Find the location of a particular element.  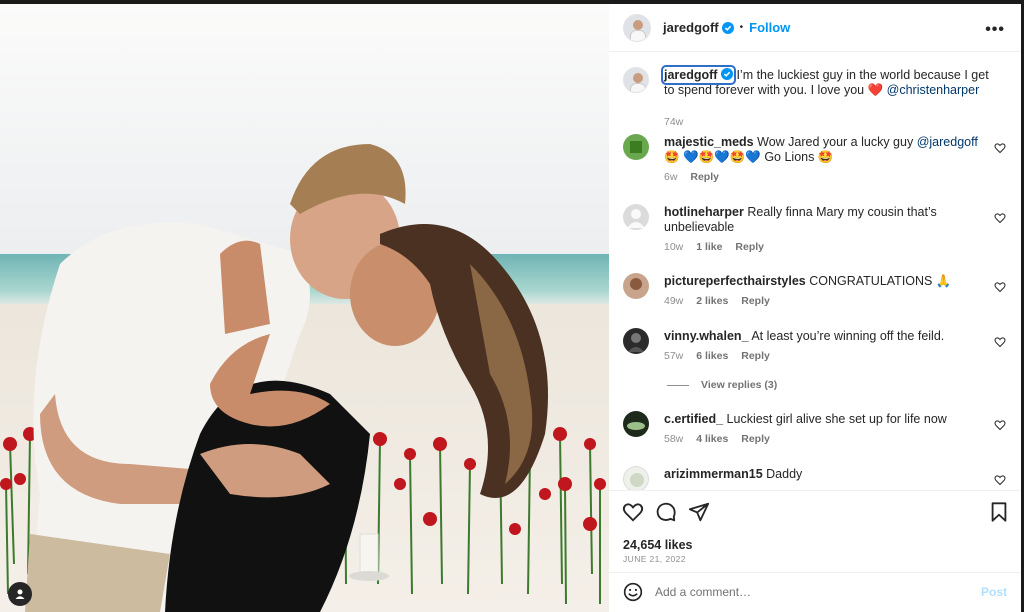

comment-body: Daddy is located at coordinates (784, 474).